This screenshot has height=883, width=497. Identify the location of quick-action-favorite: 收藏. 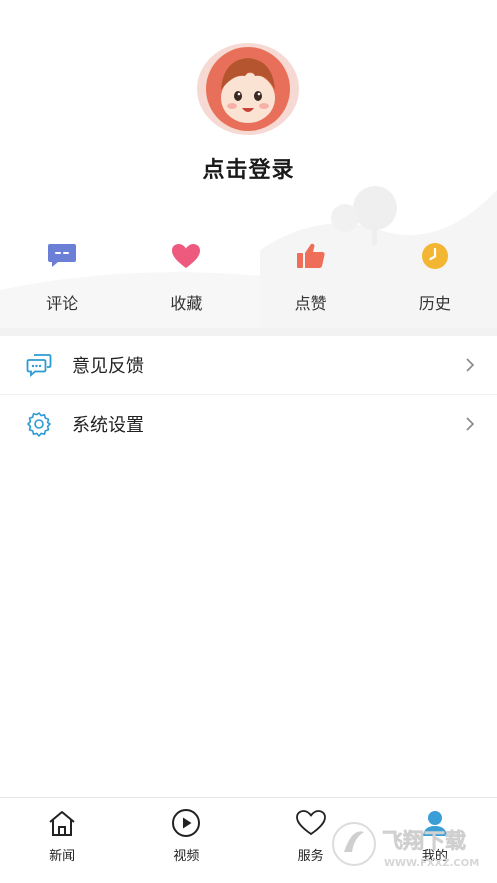
(186, 278).